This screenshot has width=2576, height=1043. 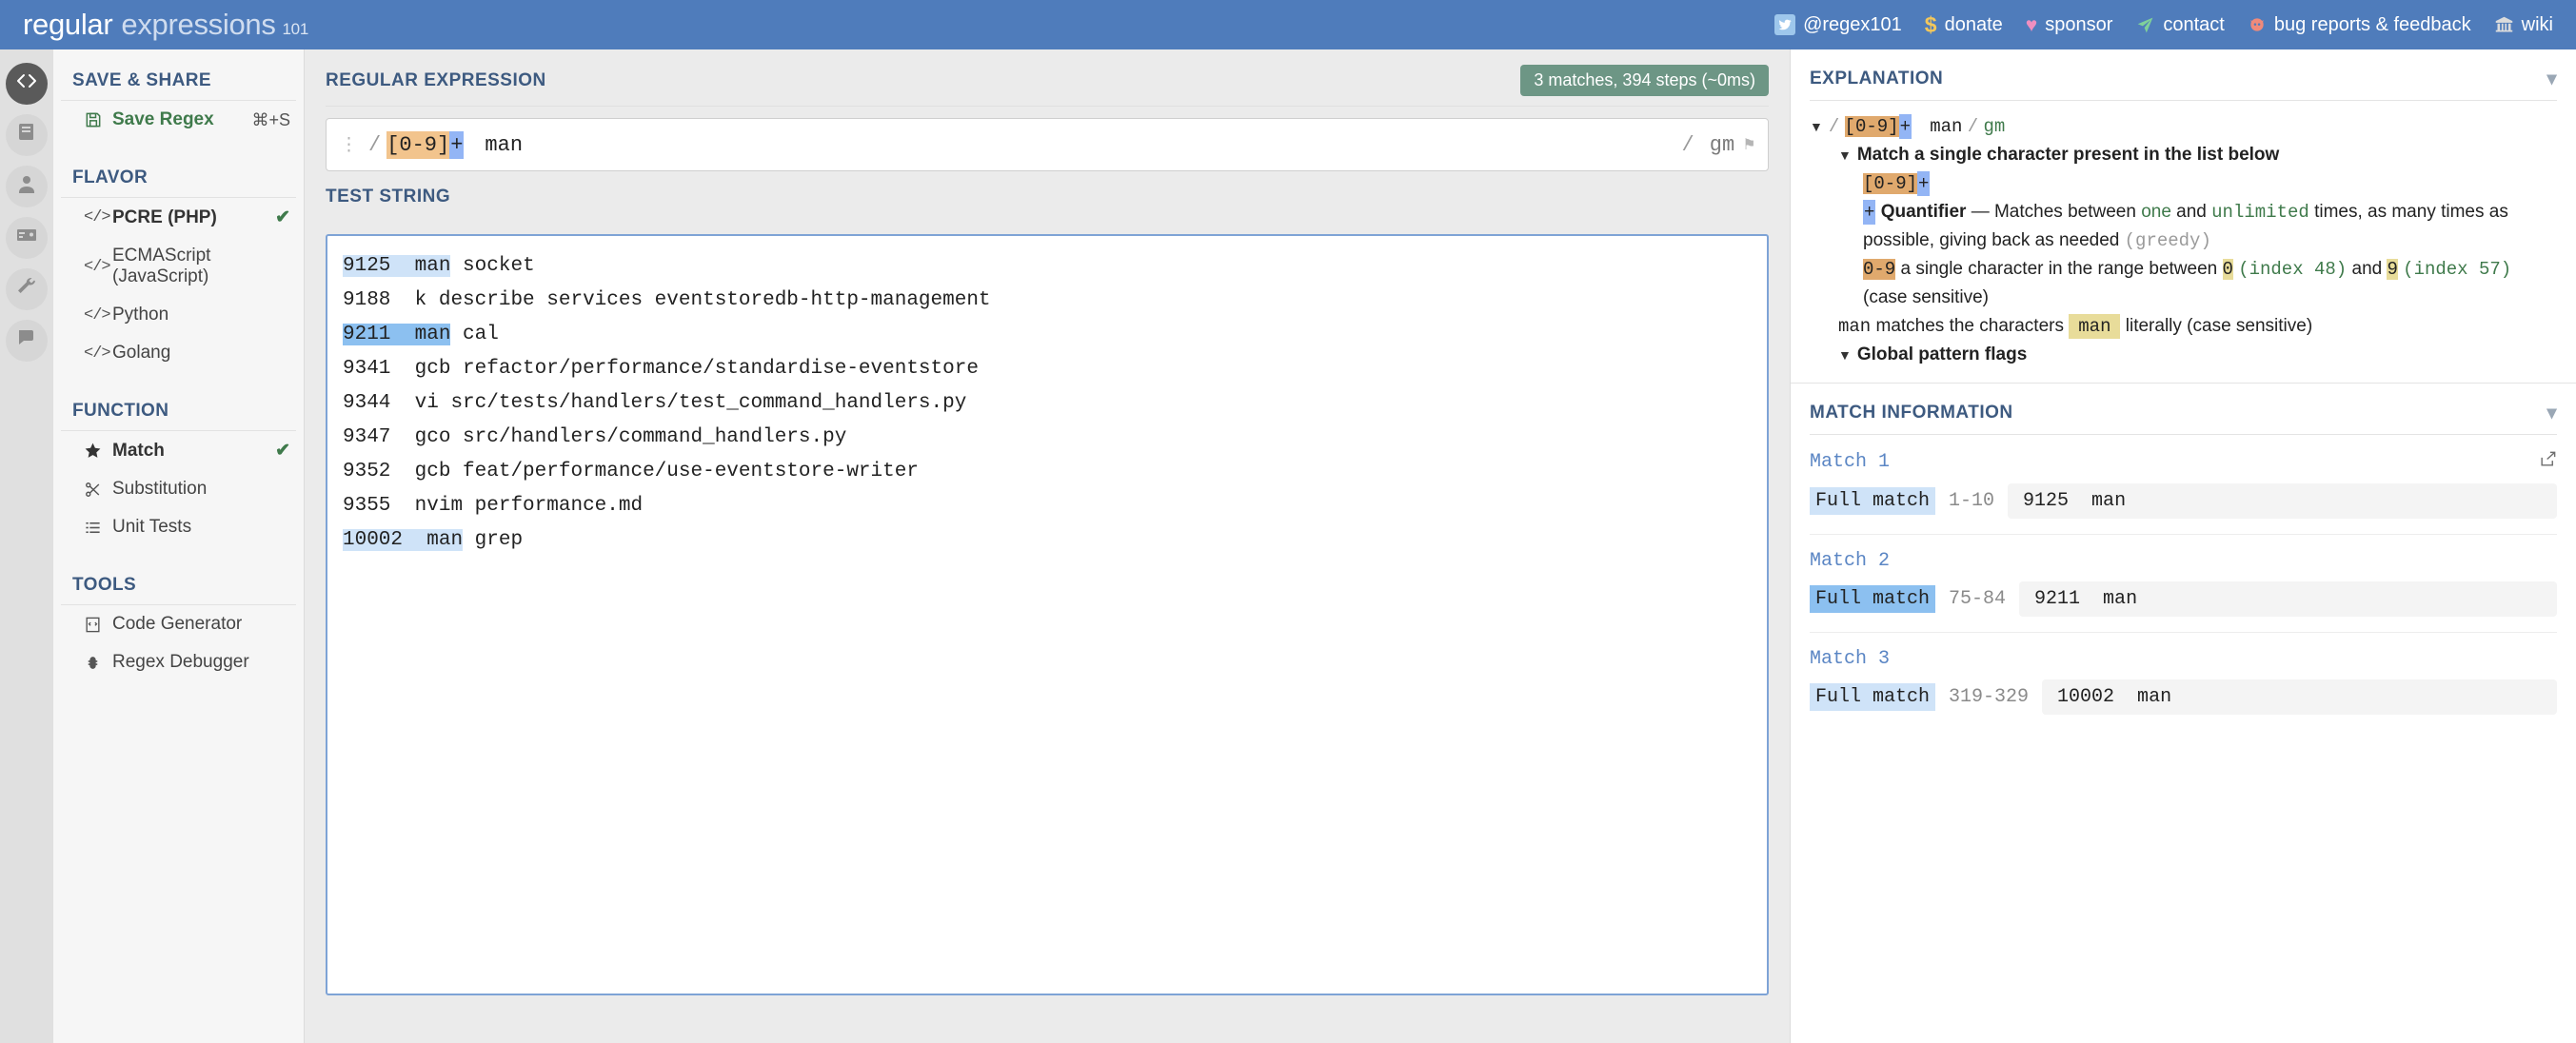 I want to click on flag-icon: ⚑, so click(x=1749, y=144).